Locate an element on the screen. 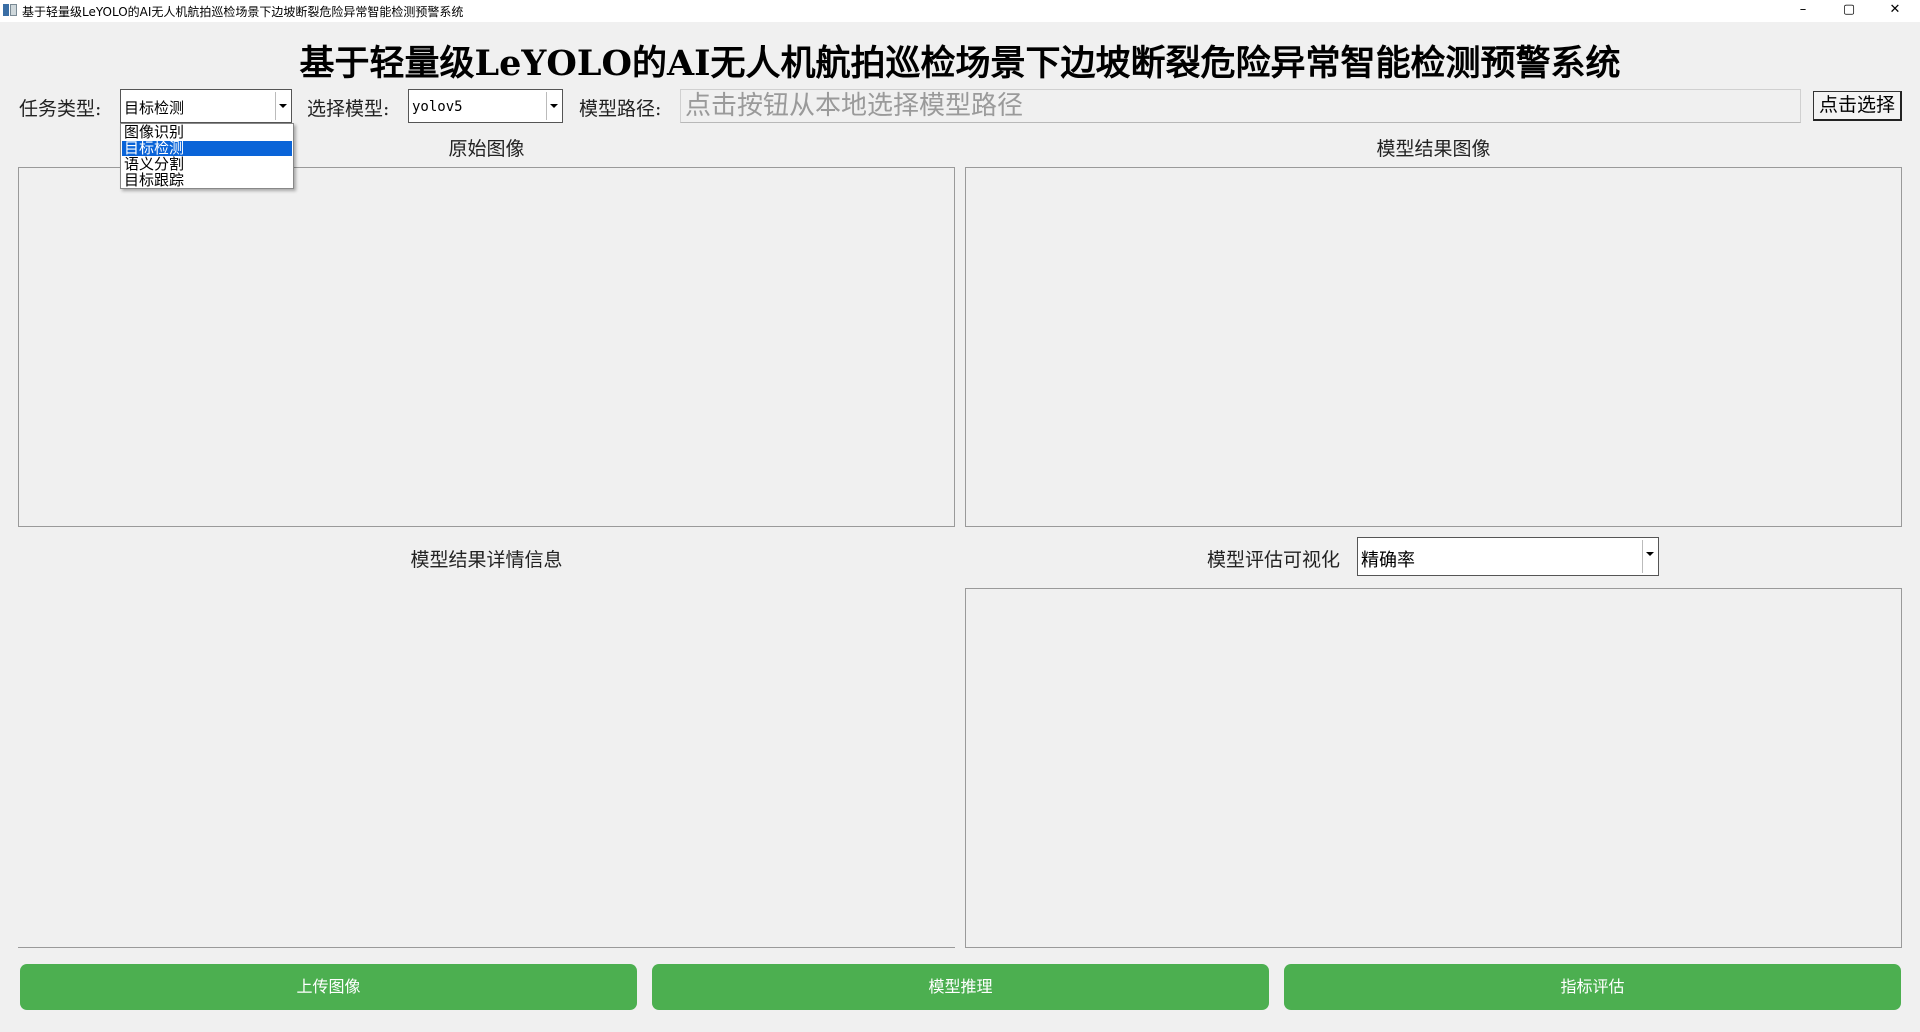 The width and height of the screenshot is (1920, 1032). page-title: 基于轻量级LeYOLO的AI无人机航拍巡检场景下边坡断裂危险异常智能检测预警系统 is located at coordinates (960, 63).